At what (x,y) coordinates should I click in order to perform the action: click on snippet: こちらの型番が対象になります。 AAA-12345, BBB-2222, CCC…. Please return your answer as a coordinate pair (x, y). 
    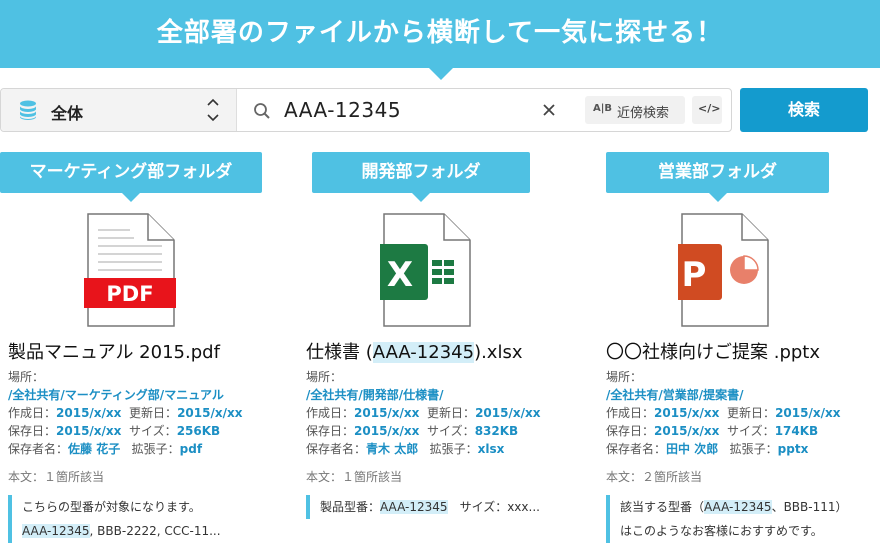
    Looking at the image, I should click on (143, 519).